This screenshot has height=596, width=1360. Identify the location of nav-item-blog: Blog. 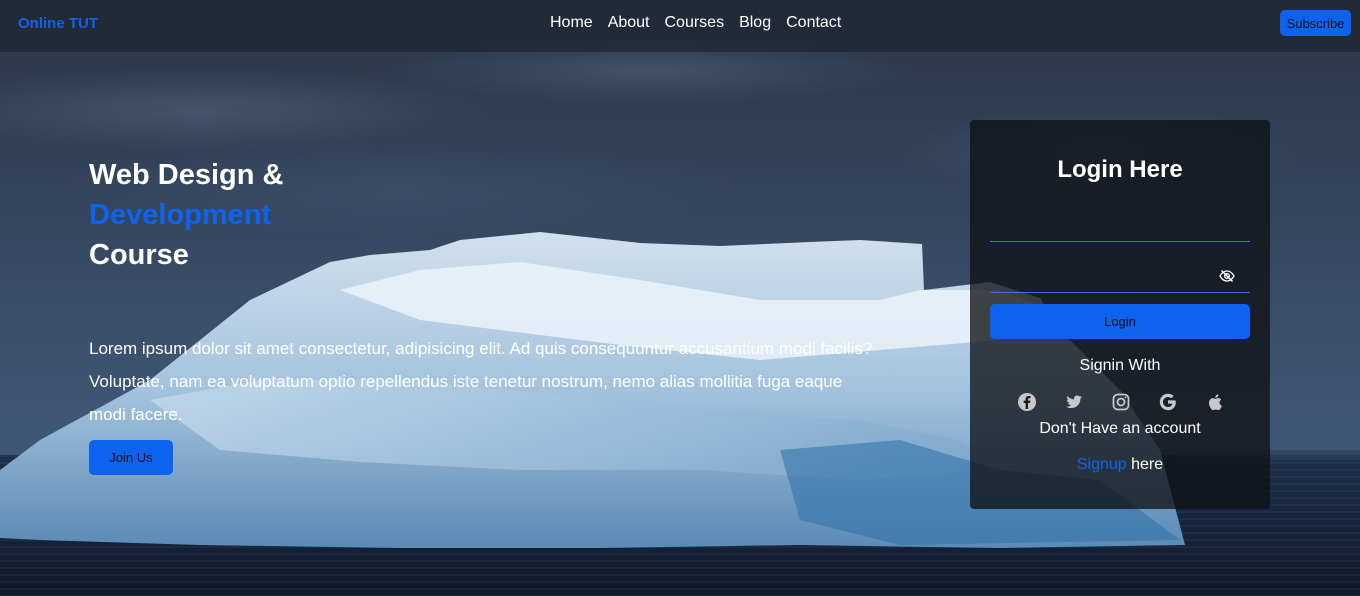
(755, 23).